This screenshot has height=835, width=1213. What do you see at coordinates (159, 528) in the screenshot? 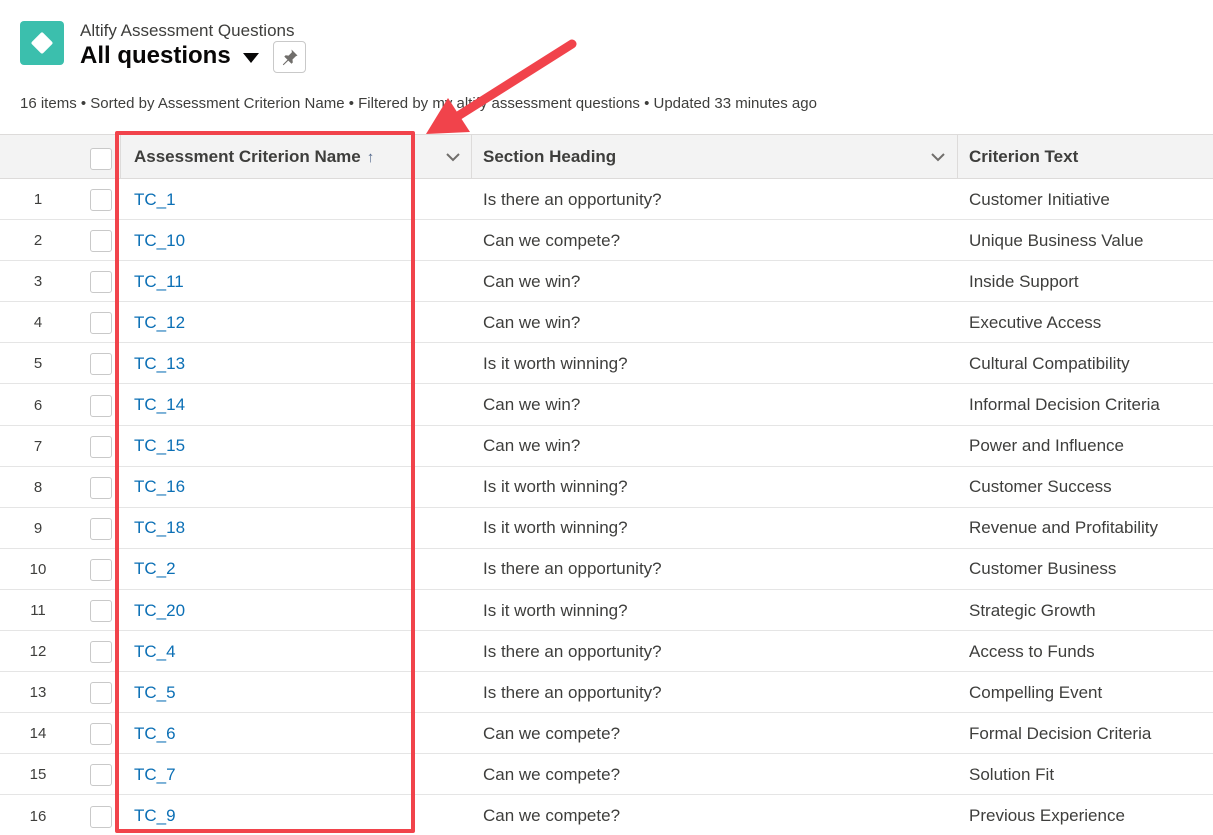
I see `assessment-criterion-name-link: TC_18` at bounding box center [159, 528].